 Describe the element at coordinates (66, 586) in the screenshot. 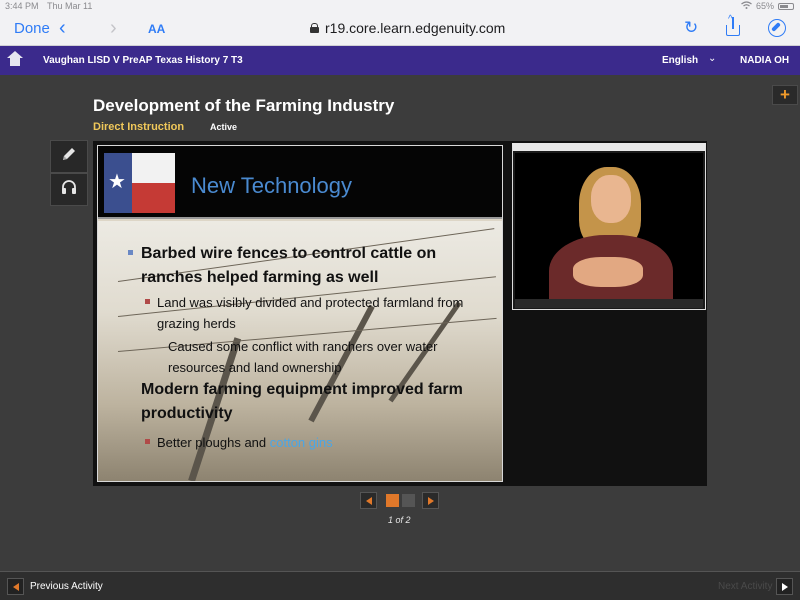

I see `previous-activity-label: Previous Activity` at that location.